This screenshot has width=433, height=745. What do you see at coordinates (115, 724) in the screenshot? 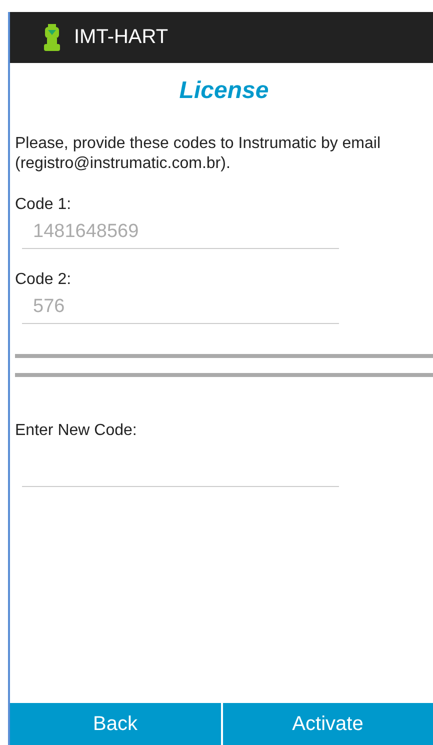
I see `action-button: Back` at bounding box center [115, 724].